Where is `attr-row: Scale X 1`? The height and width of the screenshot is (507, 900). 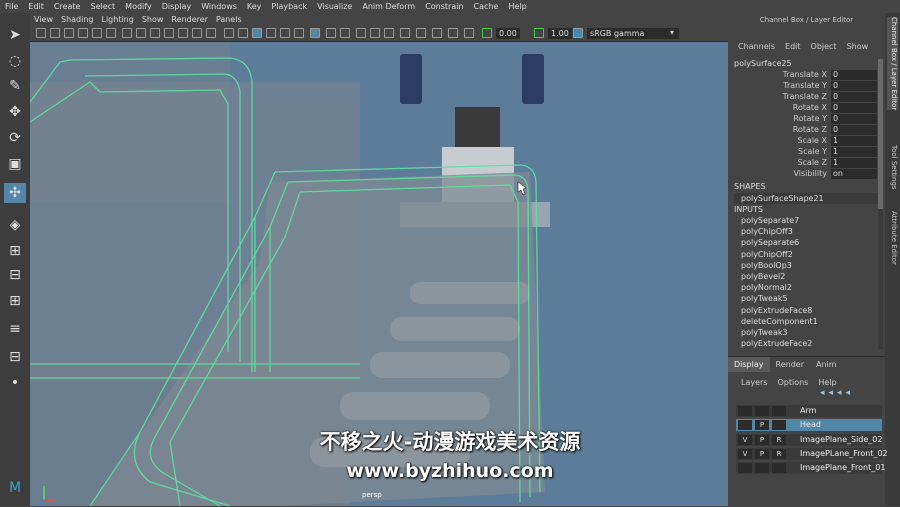 attr-row: Scale X 1 is located at coordinates (806, 141).